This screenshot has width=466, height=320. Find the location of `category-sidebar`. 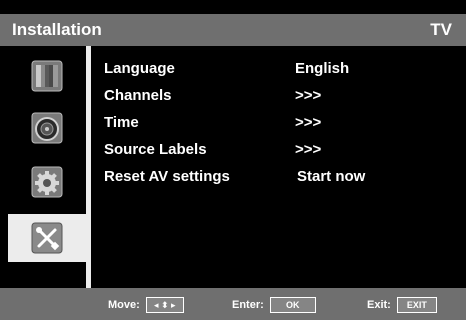

category-sidebar is located at coordinates (43, 167).